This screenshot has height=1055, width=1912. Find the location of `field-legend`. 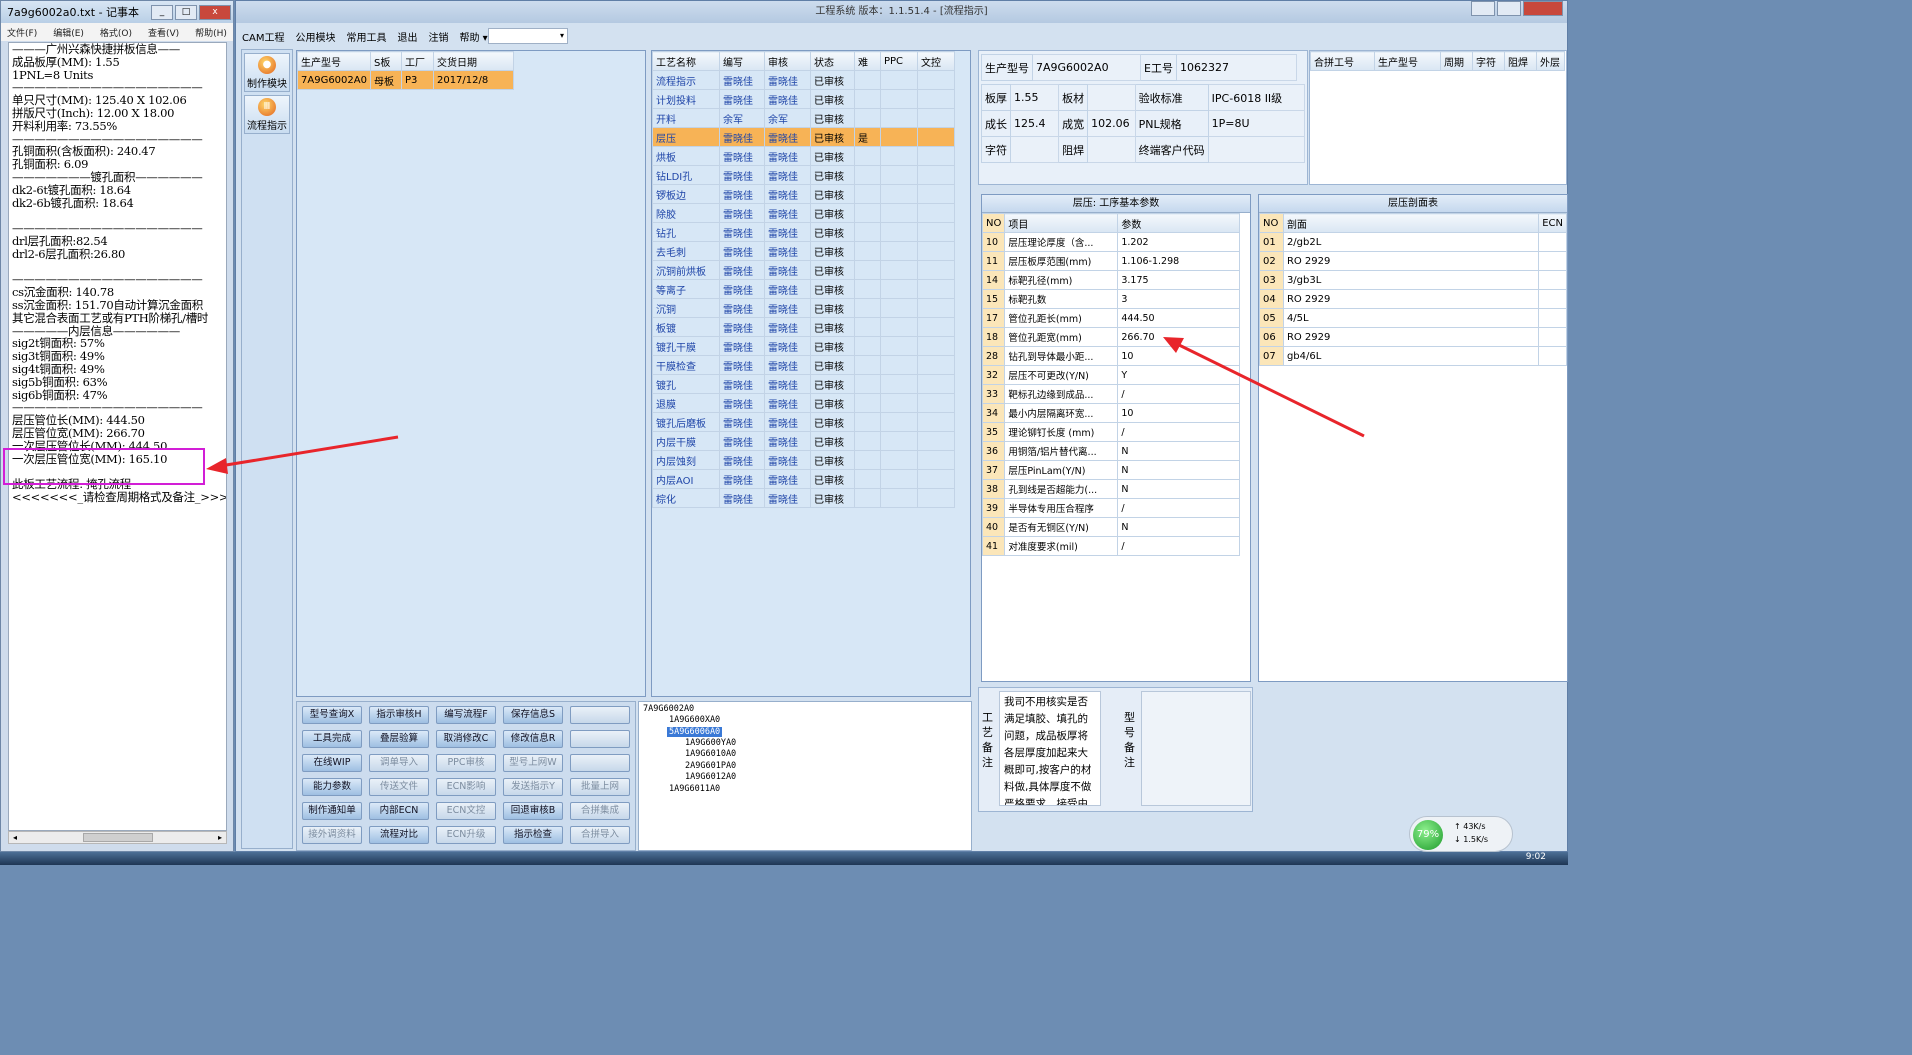

field-legend is located at coordinates (1034, 149).